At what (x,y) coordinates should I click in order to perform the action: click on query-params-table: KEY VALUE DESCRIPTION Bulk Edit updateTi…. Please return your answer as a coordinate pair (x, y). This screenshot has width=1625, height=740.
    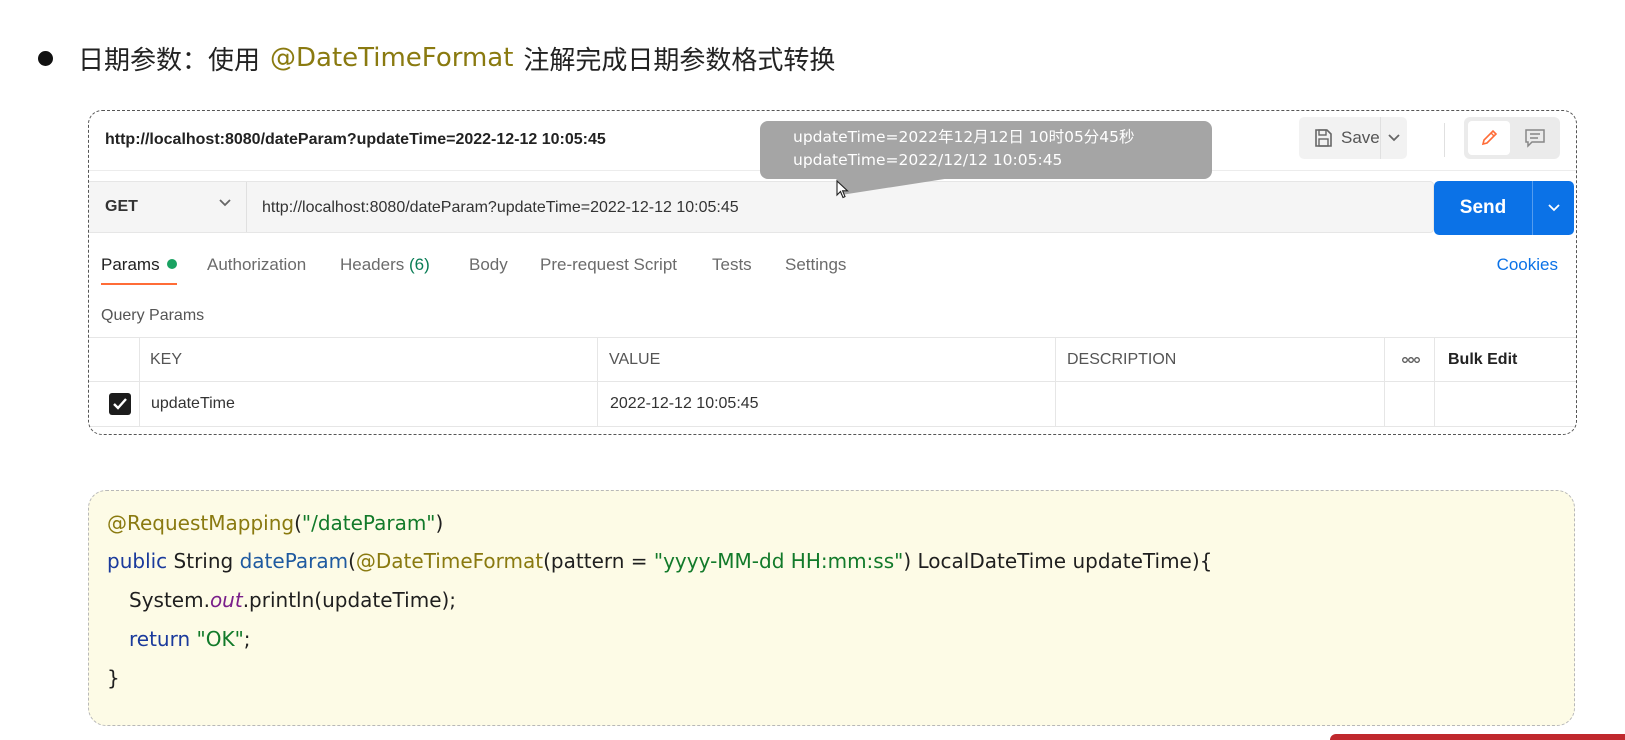
    Looking at the image, I should click on (832, 385).